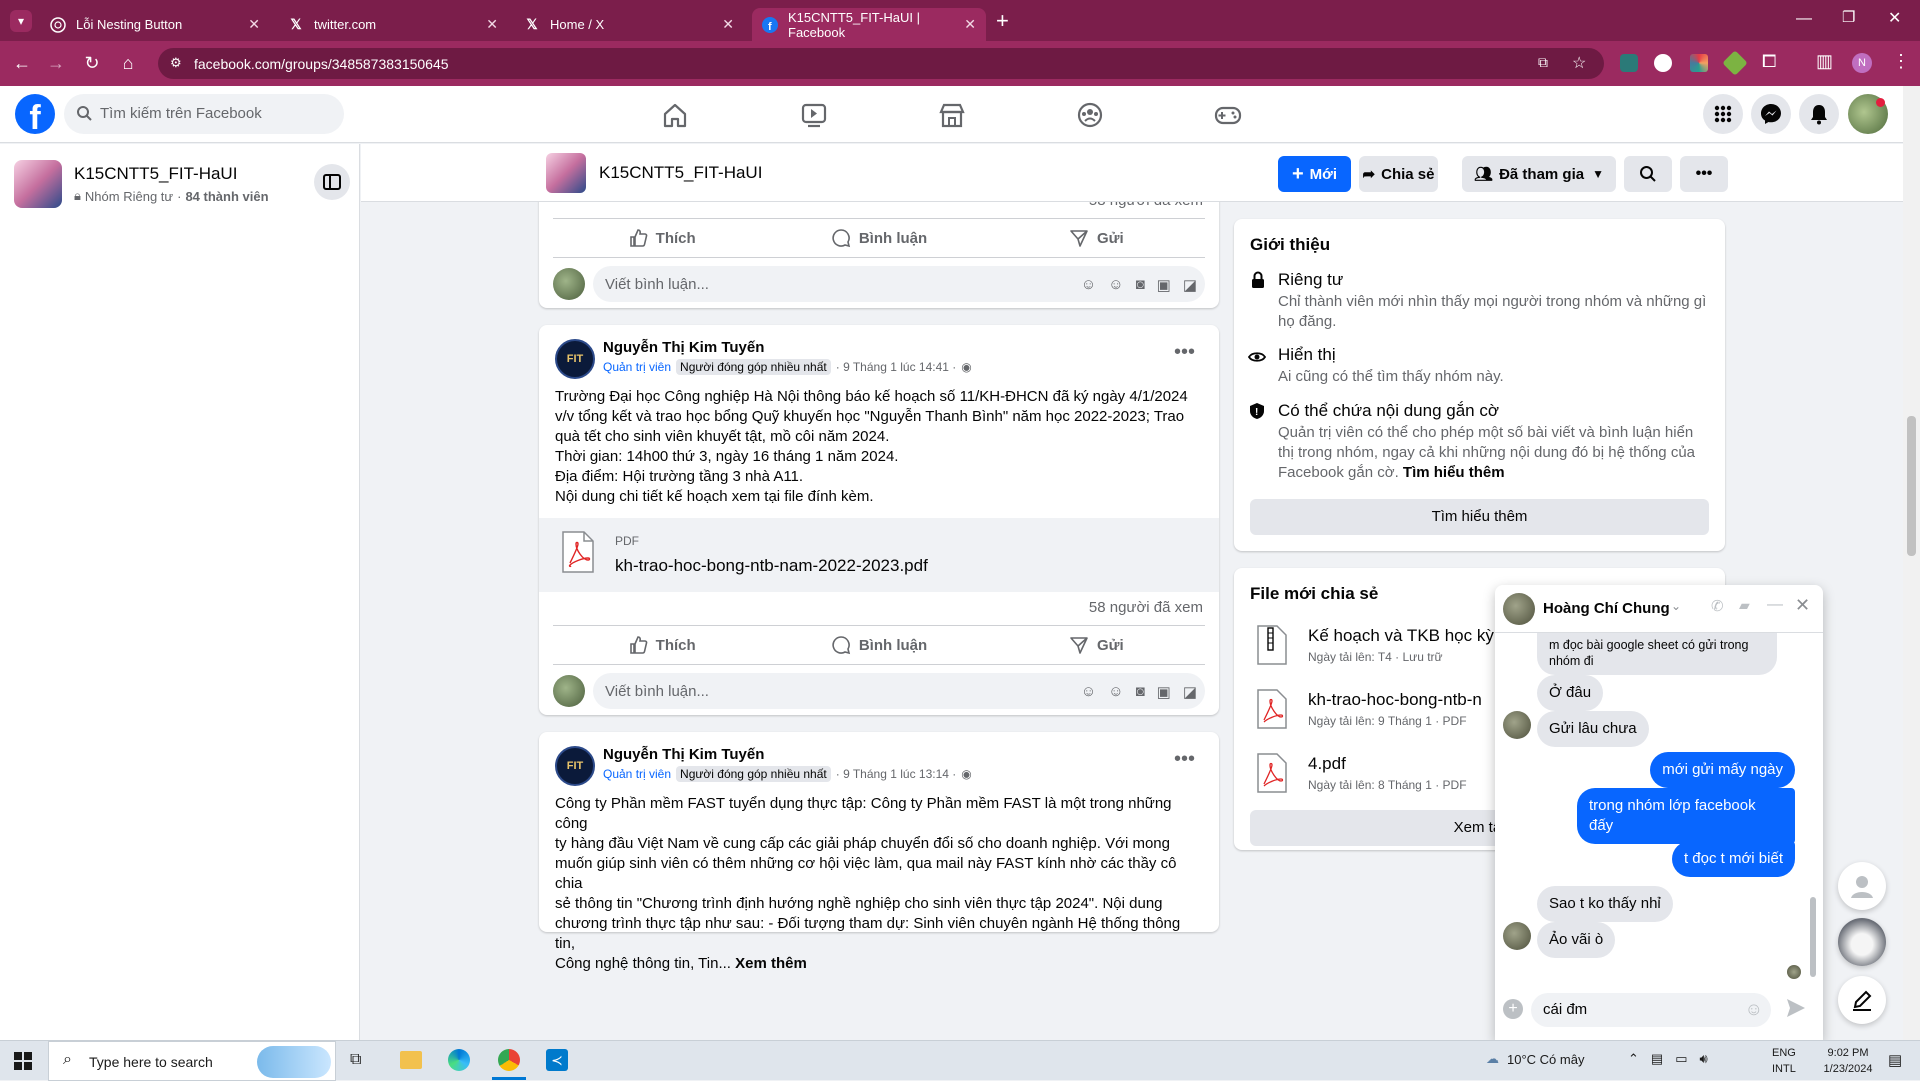 The width and height of the screenshot is (1920, 1081). Describe the element at coordinates (1848, 1061) in the screenshot. I see `clock: 9:02 PM 1/23/2024` at that location.